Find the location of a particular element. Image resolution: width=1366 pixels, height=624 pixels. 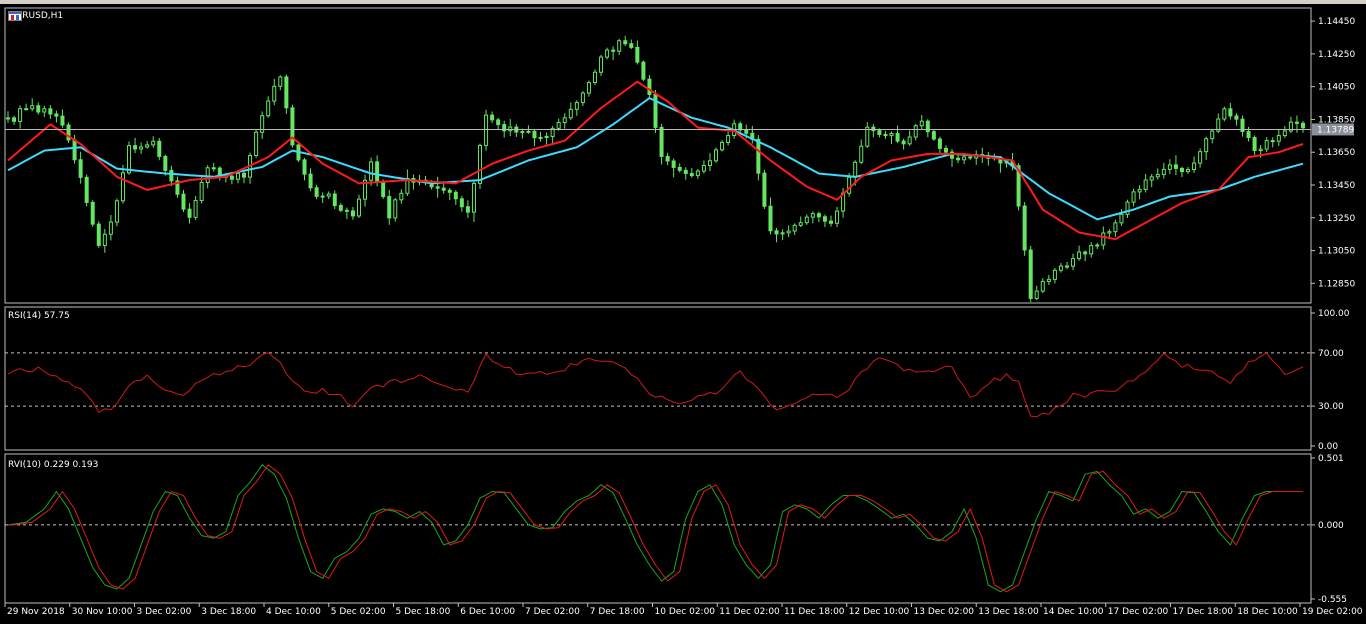

time-tick-label: 3 Dec 18:00 is located at coordinates (228, 612).